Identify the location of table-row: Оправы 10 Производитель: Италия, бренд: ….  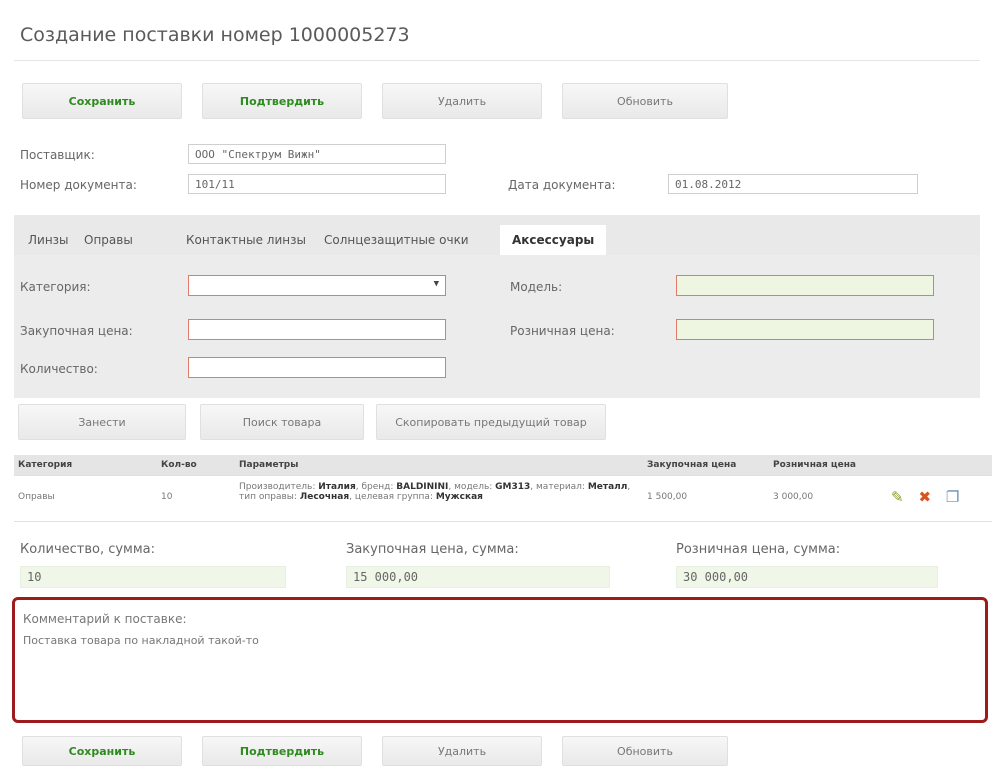
(503, 498).